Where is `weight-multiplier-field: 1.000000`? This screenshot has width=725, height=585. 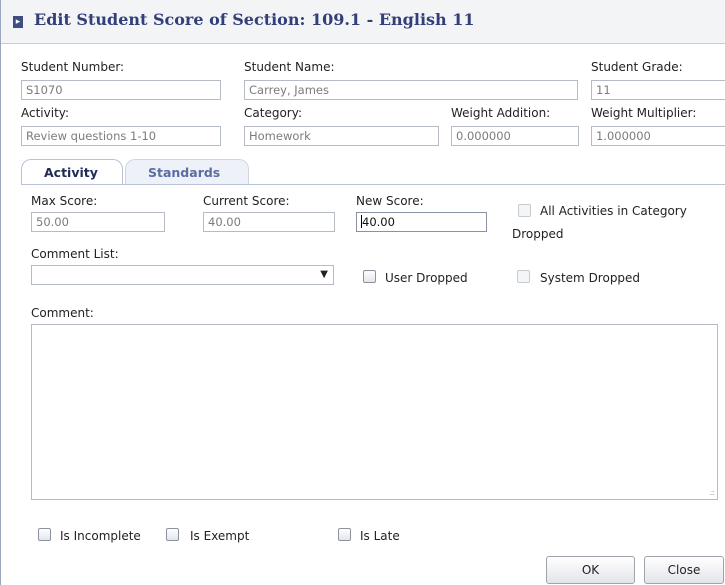
weight-multiplier-field: 1.000000 is located at coordinates (658, 136).